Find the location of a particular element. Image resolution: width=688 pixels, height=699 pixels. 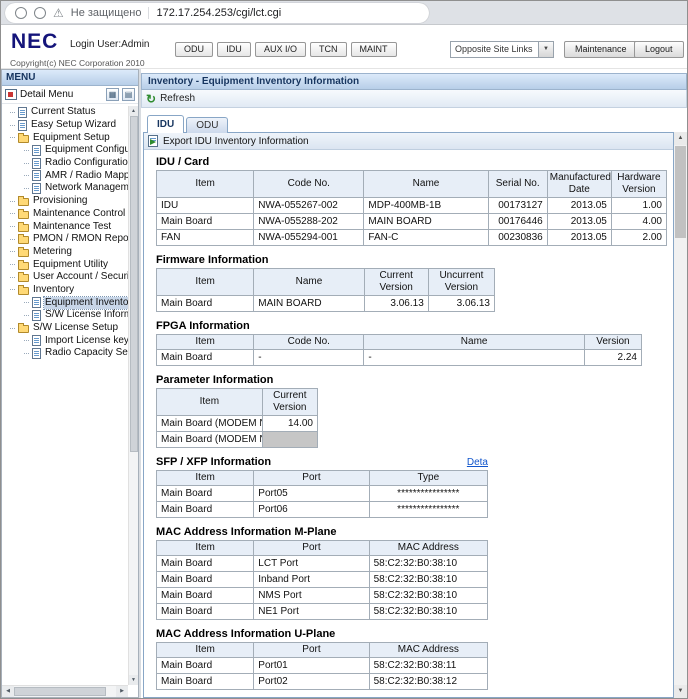

table-cell: FAN-C is located at coordinates (426, 237).